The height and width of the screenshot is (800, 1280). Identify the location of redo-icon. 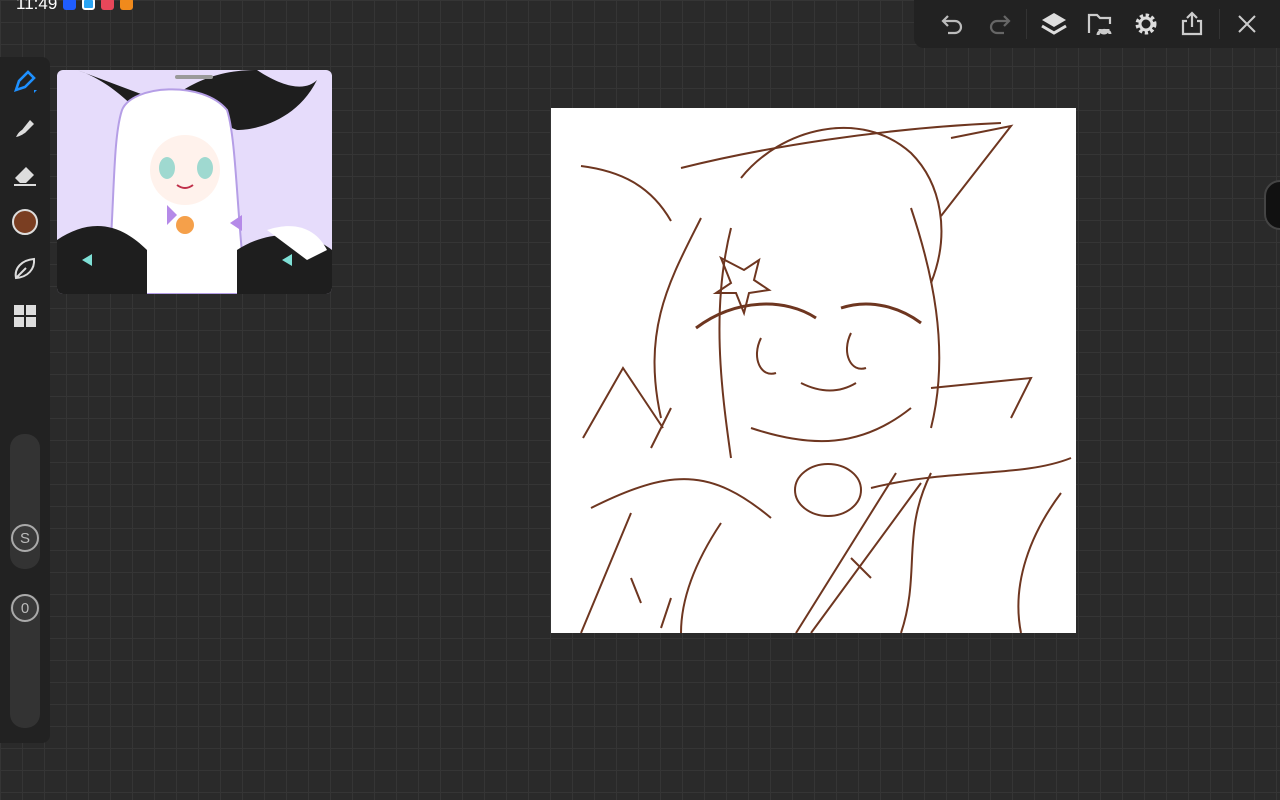
(1000, 25).